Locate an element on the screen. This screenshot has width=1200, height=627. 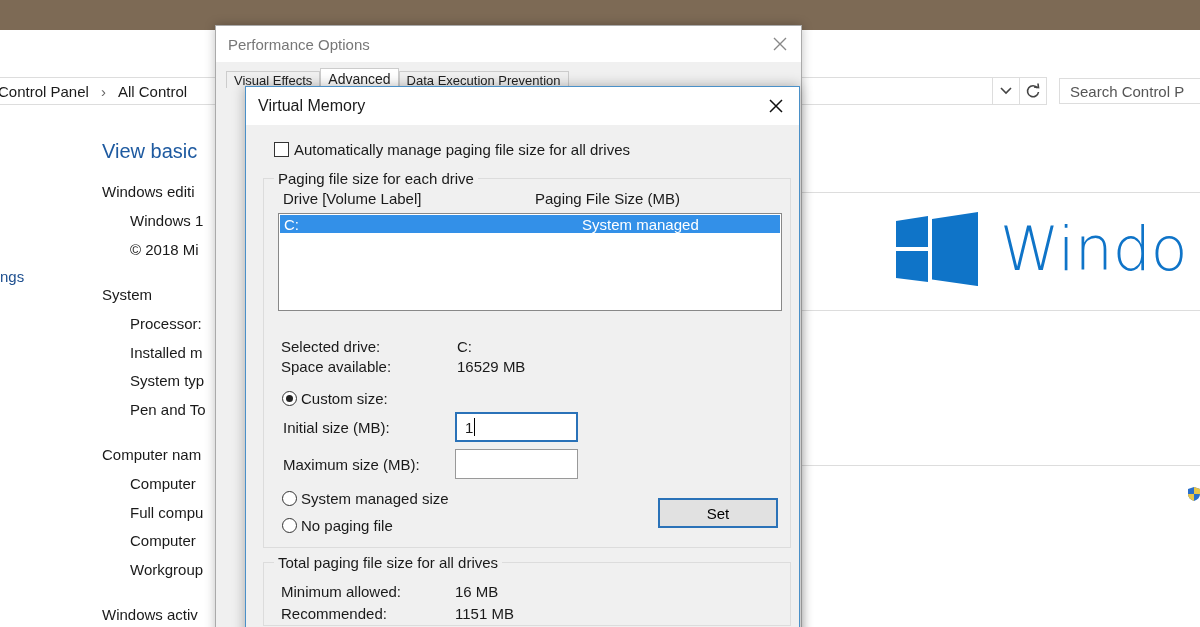
refresh-button is located at coordinates (1033, 91).